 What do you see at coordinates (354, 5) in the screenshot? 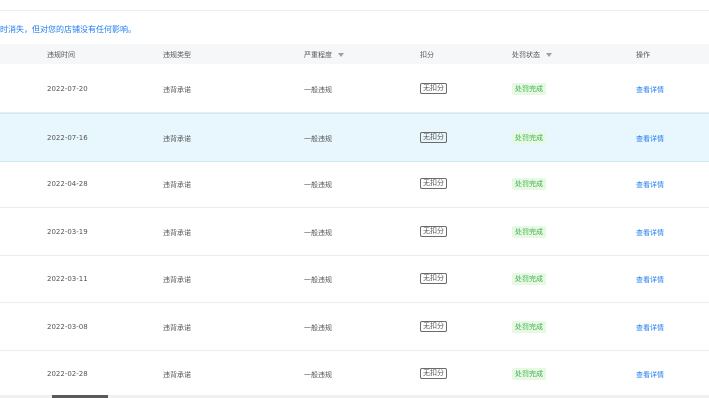
I see `top-strip` at bounding box center [354, 5].